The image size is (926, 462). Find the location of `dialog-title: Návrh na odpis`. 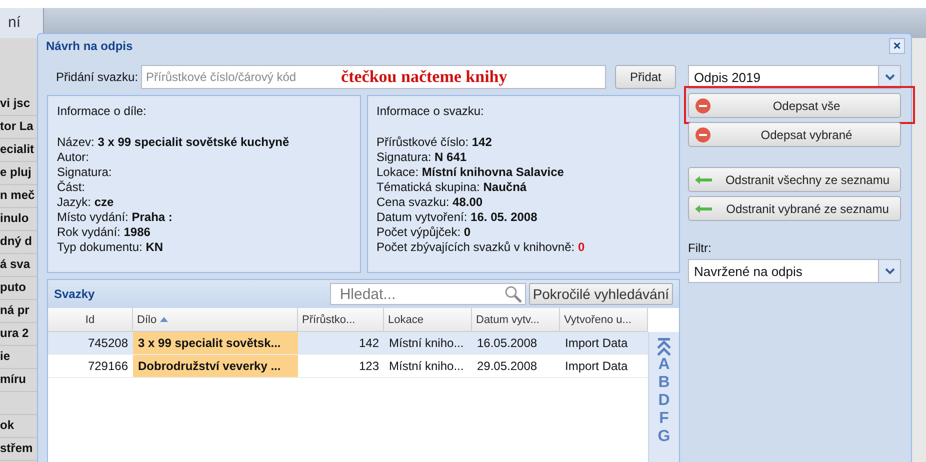

dialog-title: Návrh na odpis is located at coordinates (89, 46).